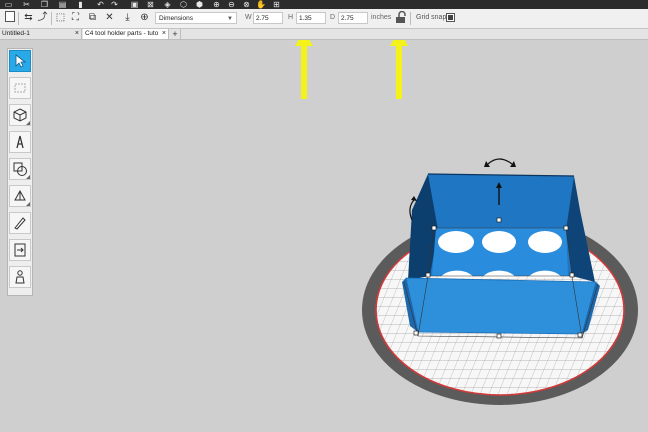  Describe the element at coordinates (127, 18) in the screenshot. I see `drop-to-floor-icon: ⤓` at that location.